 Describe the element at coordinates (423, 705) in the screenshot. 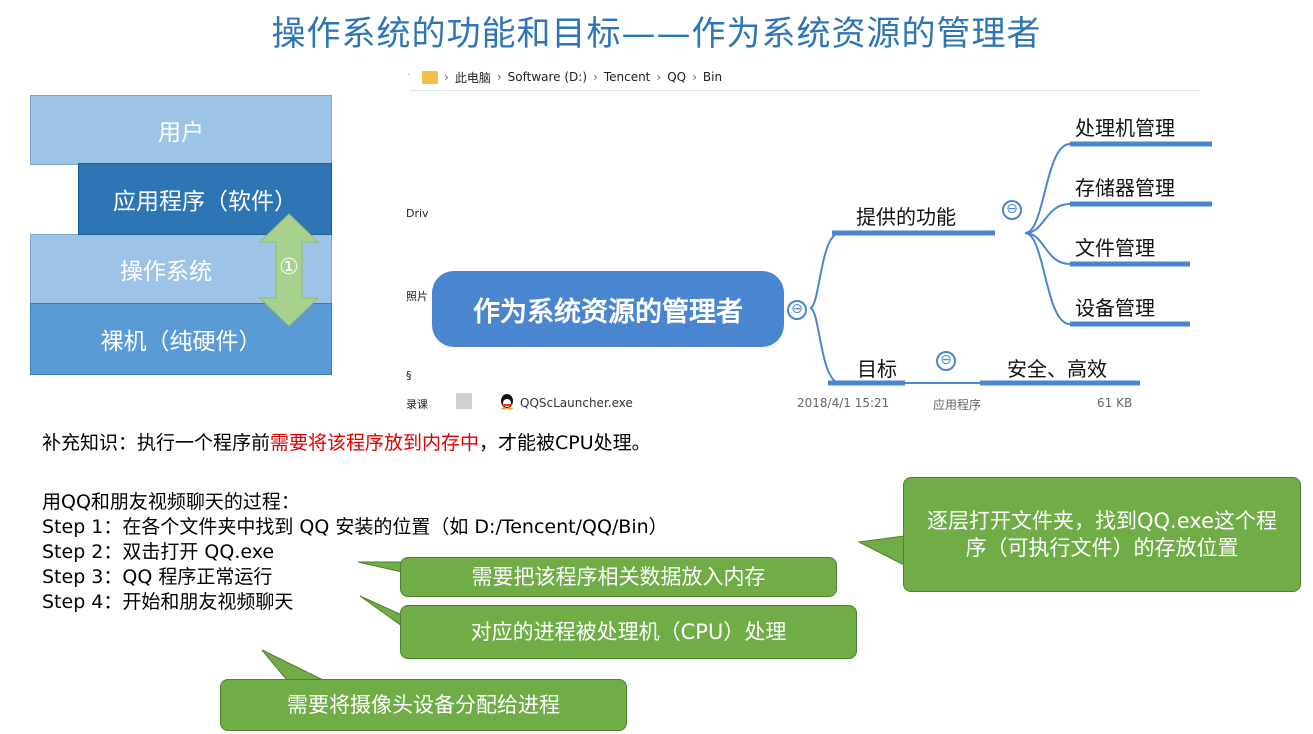

I see `callout-device: 需要将摄像头设备分配给进程` at that location.